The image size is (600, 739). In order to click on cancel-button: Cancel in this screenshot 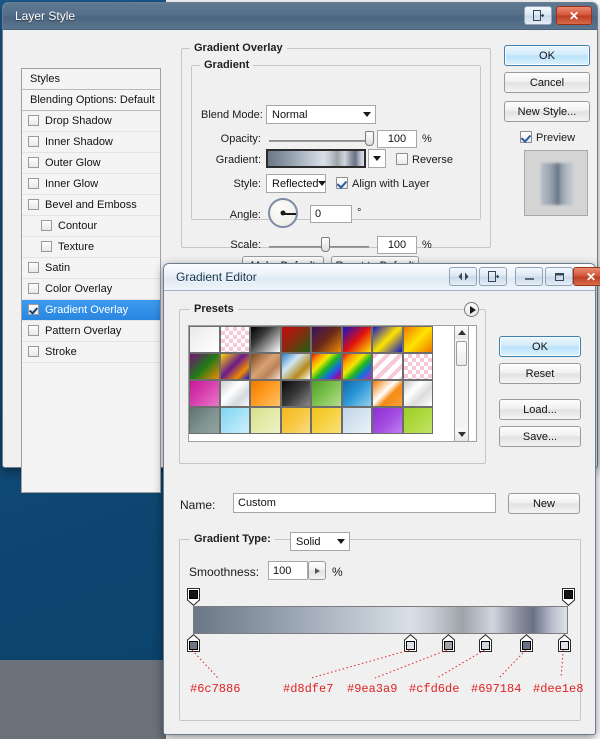, I will do `click(547, 82)`.